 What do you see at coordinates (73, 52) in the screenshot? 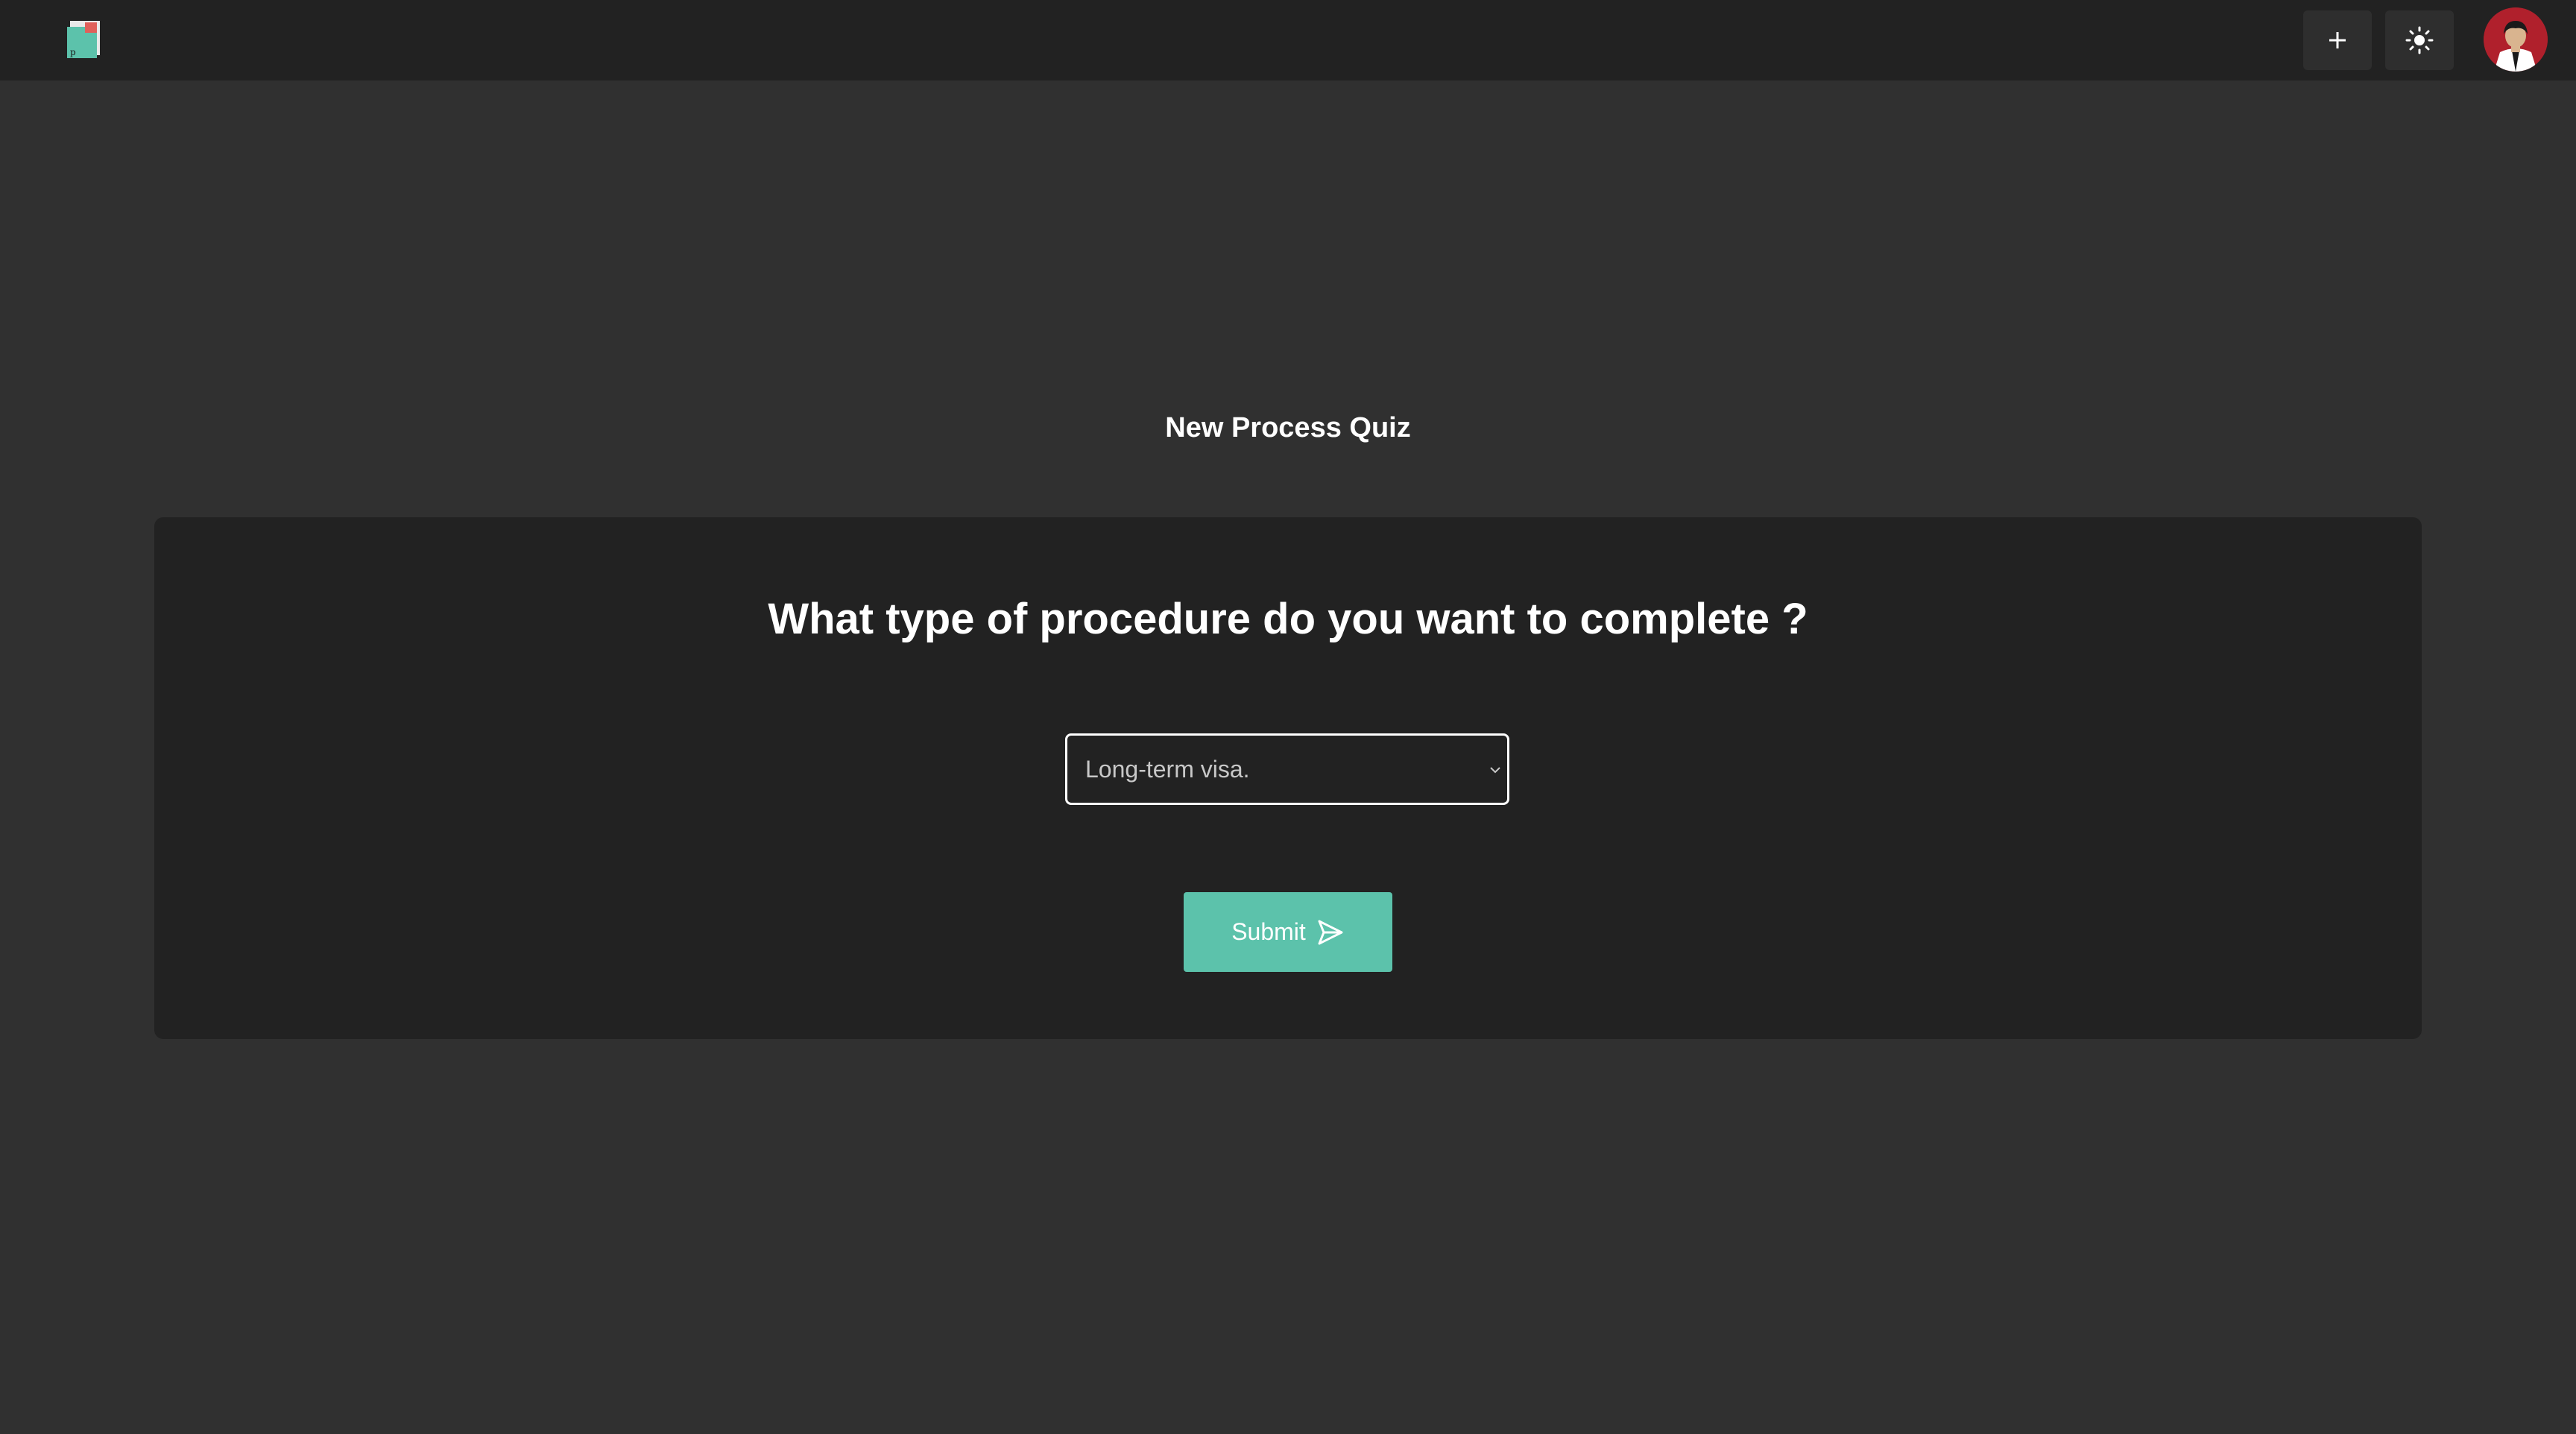
I see `svg-text: p` at bounding box center [73, 52].